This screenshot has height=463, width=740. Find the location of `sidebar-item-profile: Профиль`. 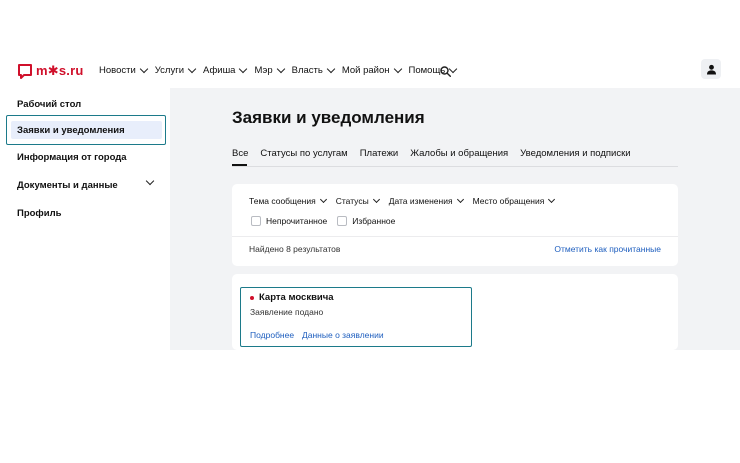

sidebar-item-profile: Профиль is located at coordinates (39, 213).